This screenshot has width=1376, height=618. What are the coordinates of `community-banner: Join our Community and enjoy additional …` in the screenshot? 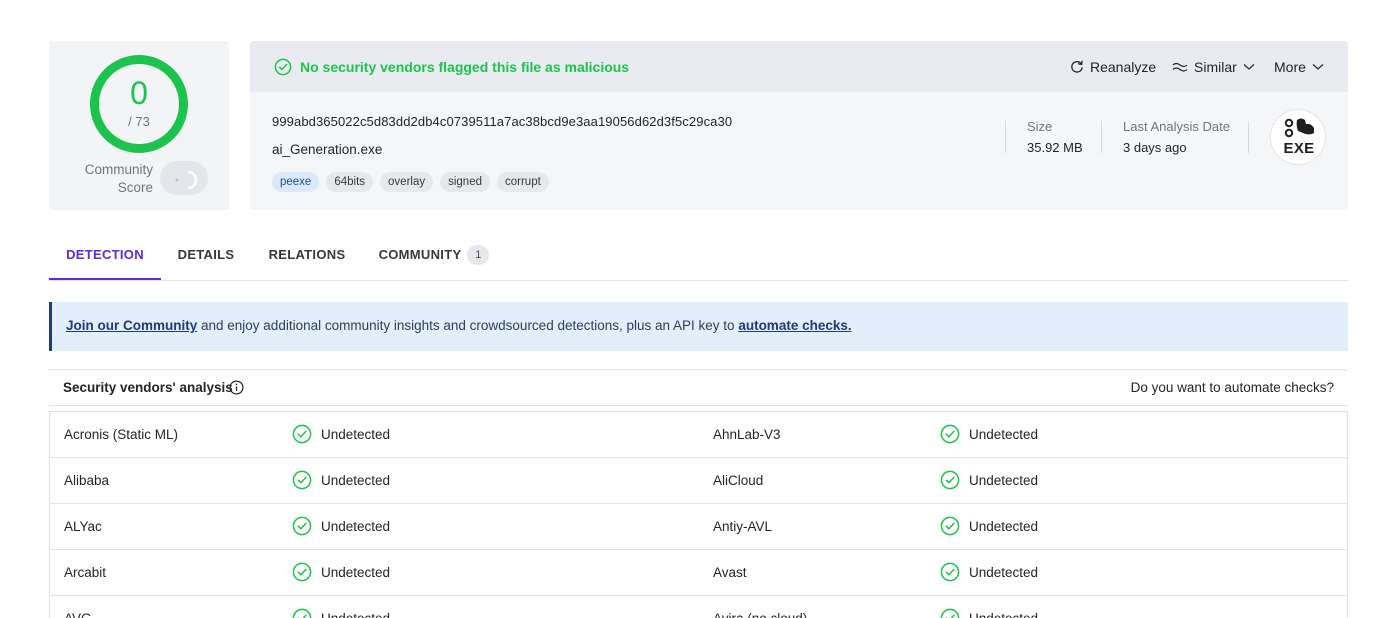 It's located at (698, 326).